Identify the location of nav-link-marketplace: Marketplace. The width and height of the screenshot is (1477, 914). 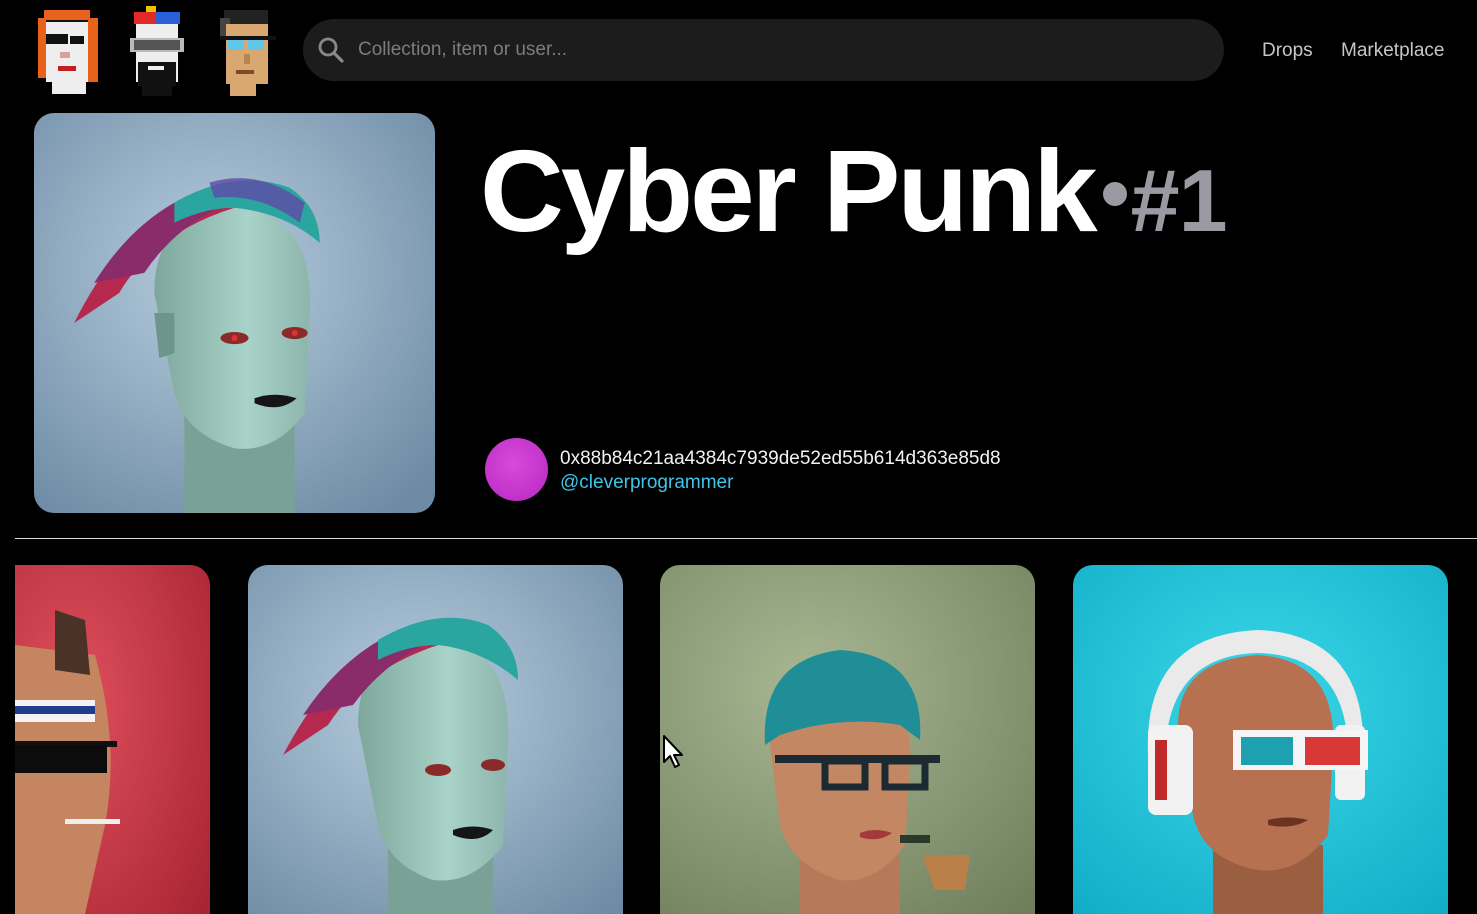
(1393, 51).